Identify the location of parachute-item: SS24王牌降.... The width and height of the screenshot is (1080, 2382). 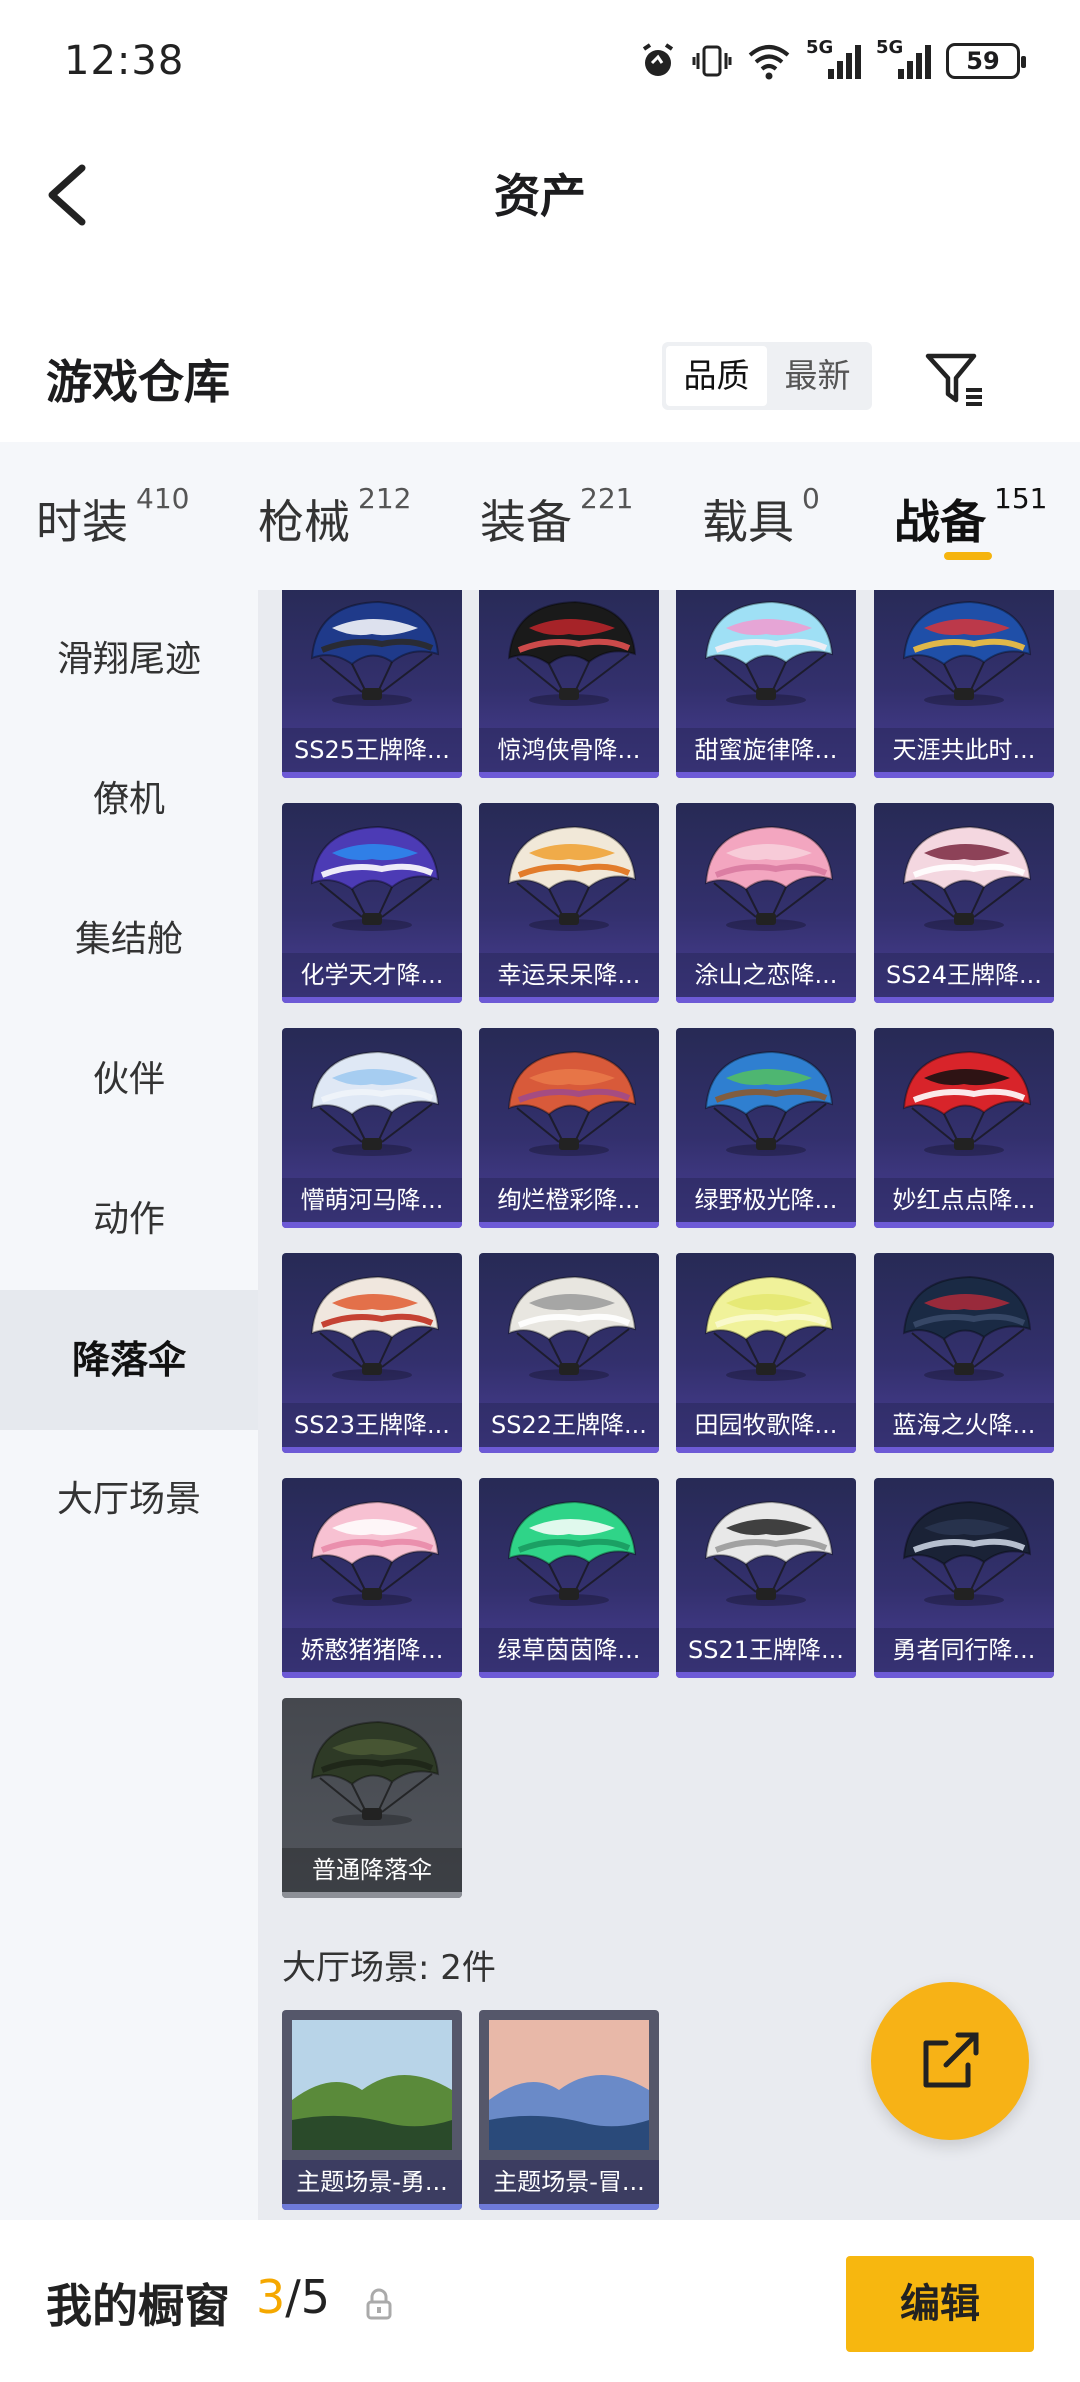
(964, 903).